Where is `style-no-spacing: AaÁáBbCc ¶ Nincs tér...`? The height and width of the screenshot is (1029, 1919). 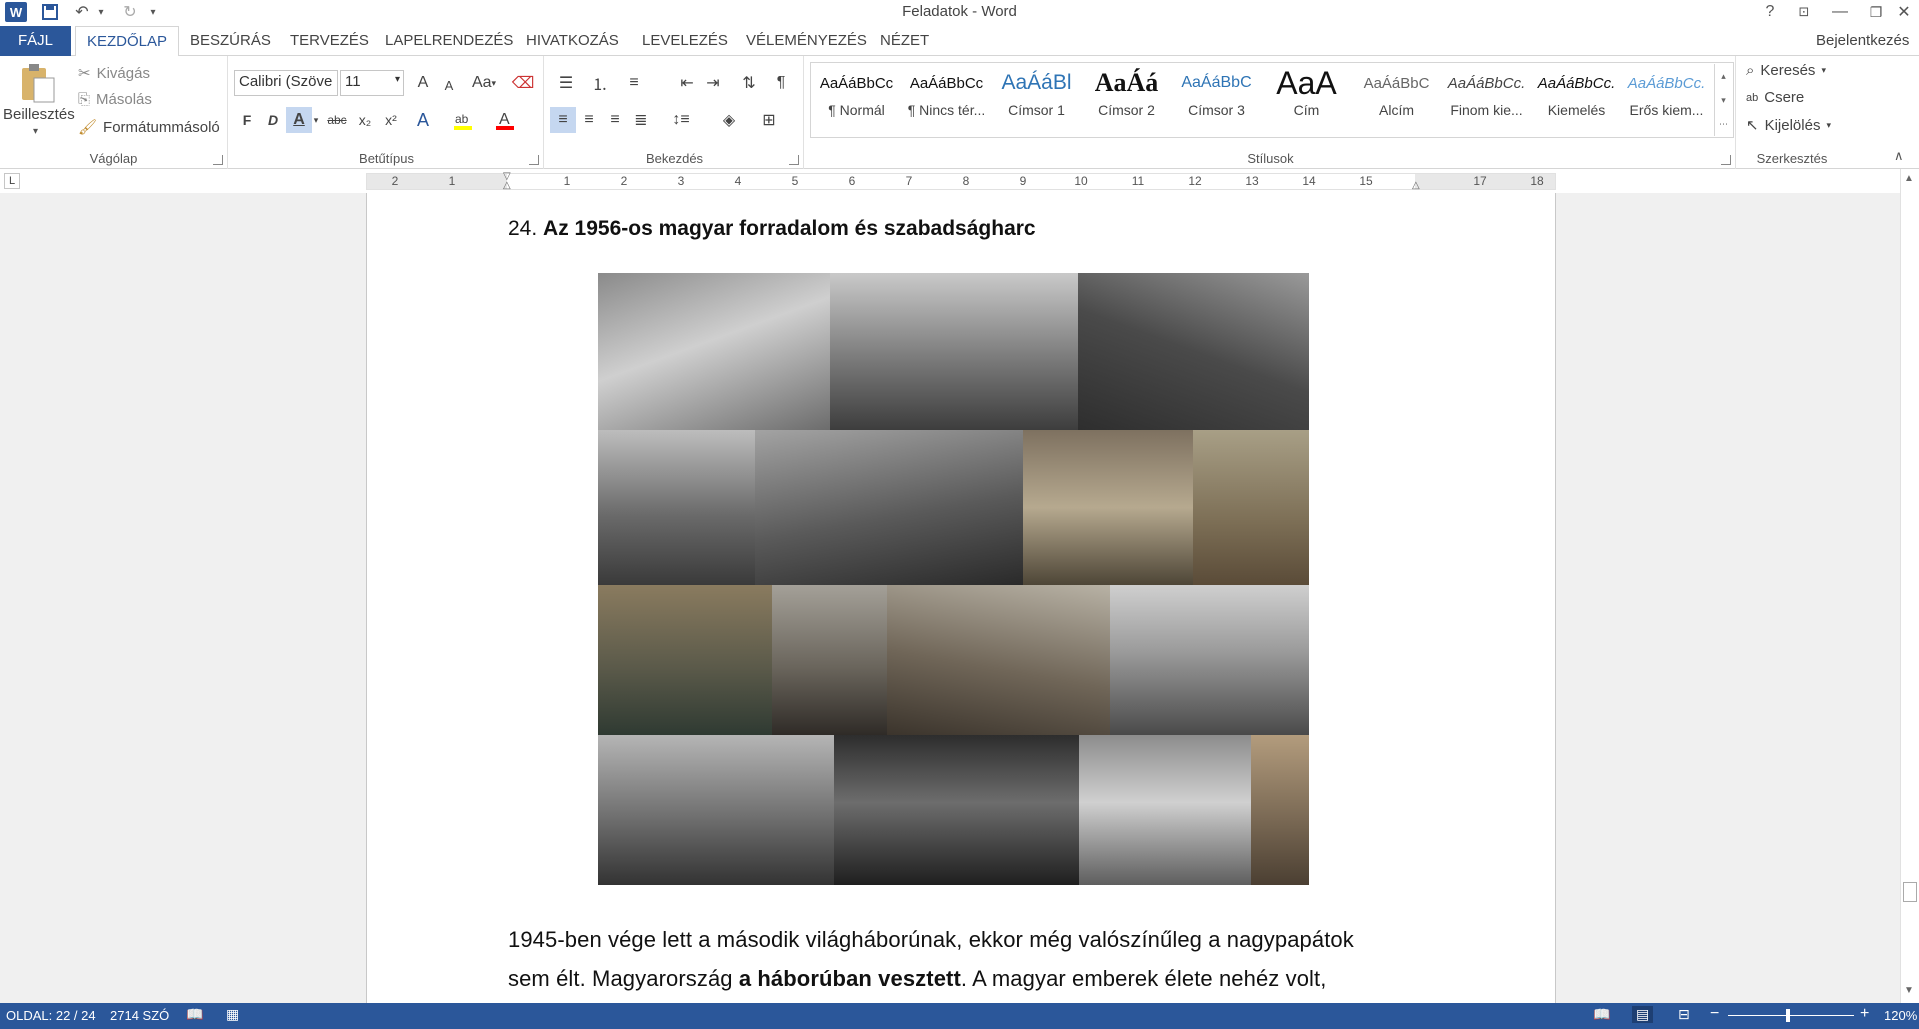 style-no-spacing: AaÁáBbCc ¶ Nincs tér... is located at coordinates (946, 99).